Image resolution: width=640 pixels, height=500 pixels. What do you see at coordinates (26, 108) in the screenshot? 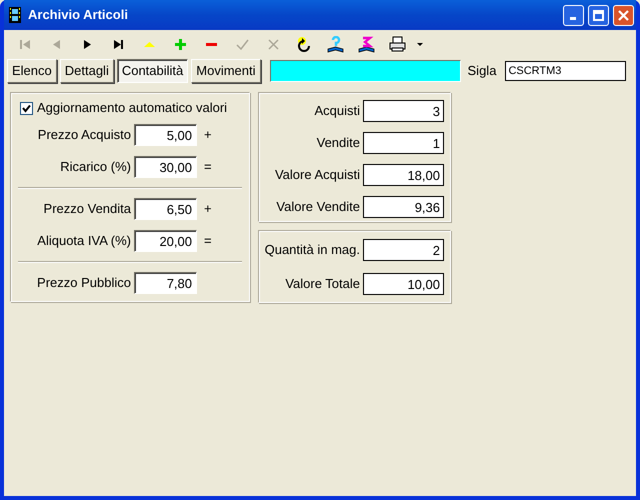
I see `checkbox` at bounding box center [26, 108].